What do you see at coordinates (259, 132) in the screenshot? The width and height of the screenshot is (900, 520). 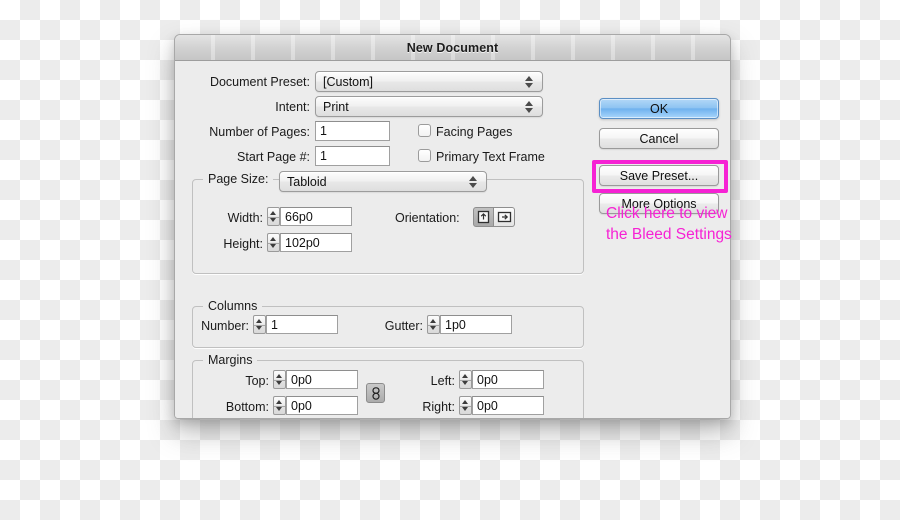 I see `number-of-pages-label: Number of Pages:` at bounding box center [259, 132].